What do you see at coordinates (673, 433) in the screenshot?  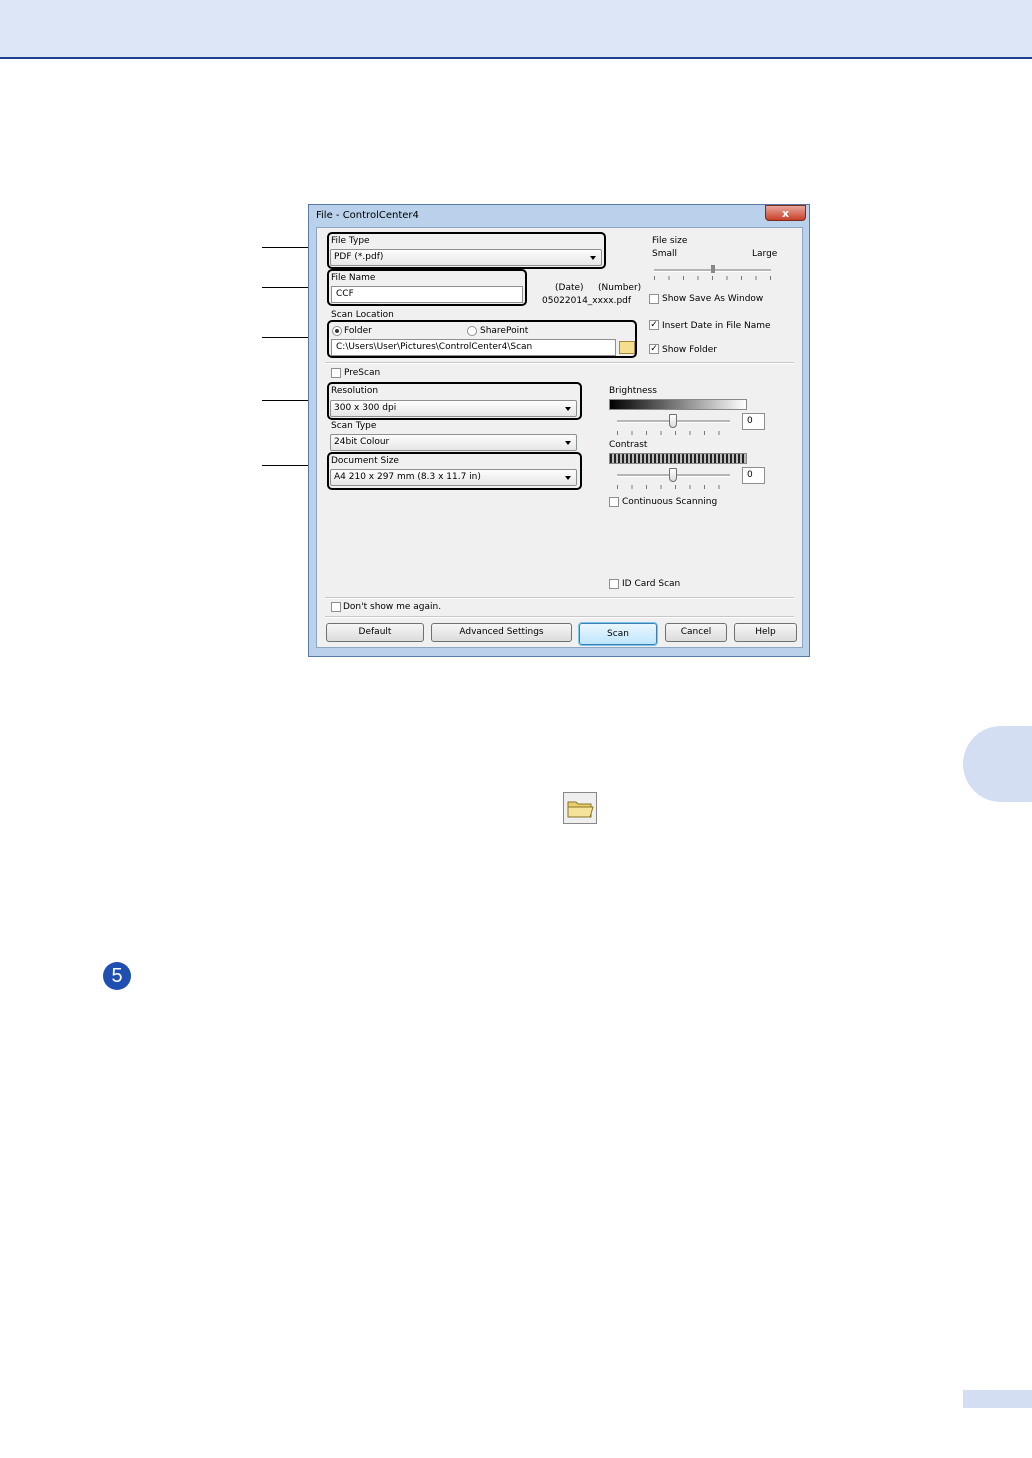 I see `brightness-ticks` at bounding box center [673, 433].